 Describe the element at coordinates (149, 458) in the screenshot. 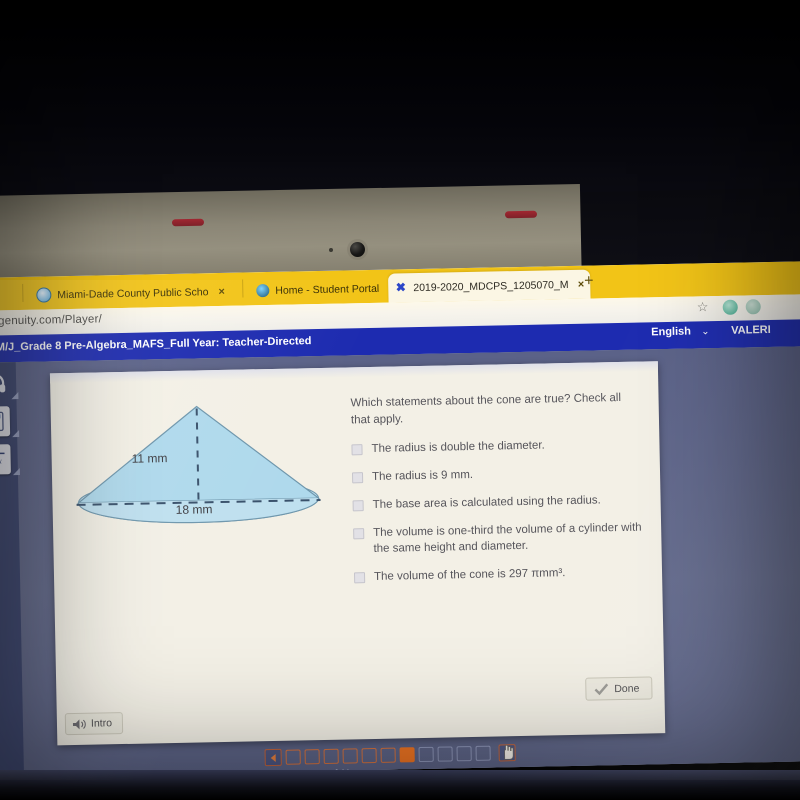

I see `cone-height-label: 11 mm` at that location.